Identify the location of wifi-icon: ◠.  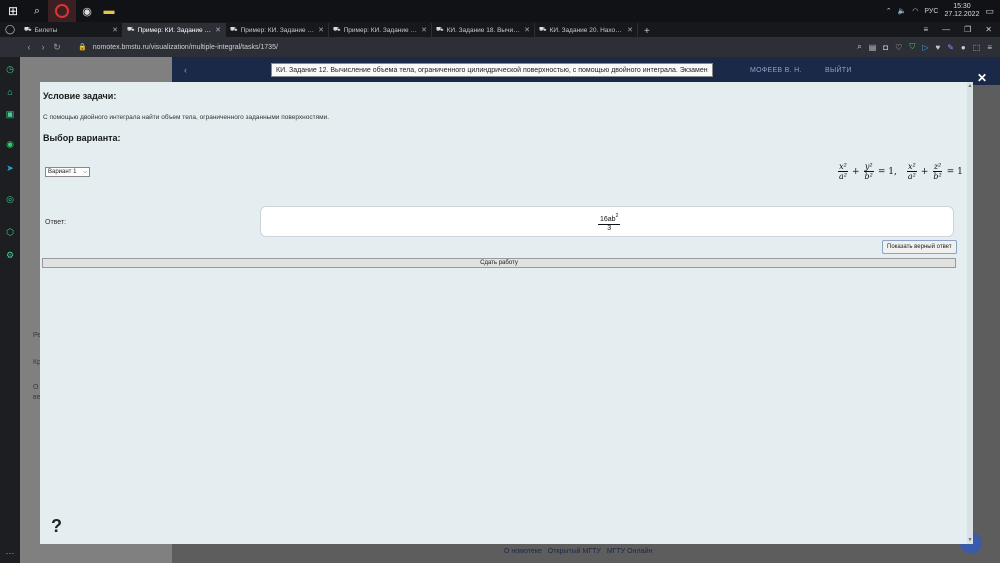
(915, 11).